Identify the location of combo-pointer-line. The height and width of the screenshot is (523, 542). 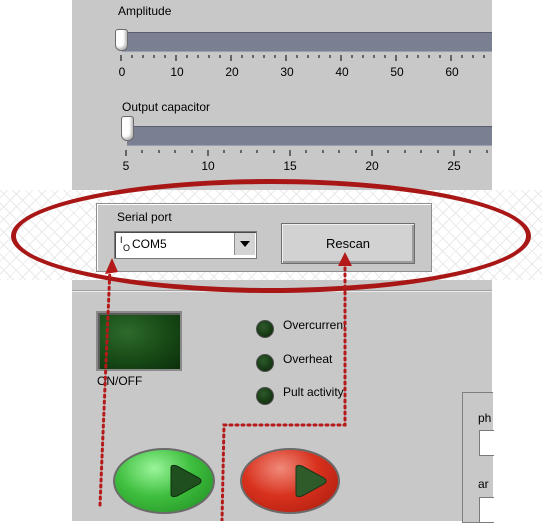
(105, 386).